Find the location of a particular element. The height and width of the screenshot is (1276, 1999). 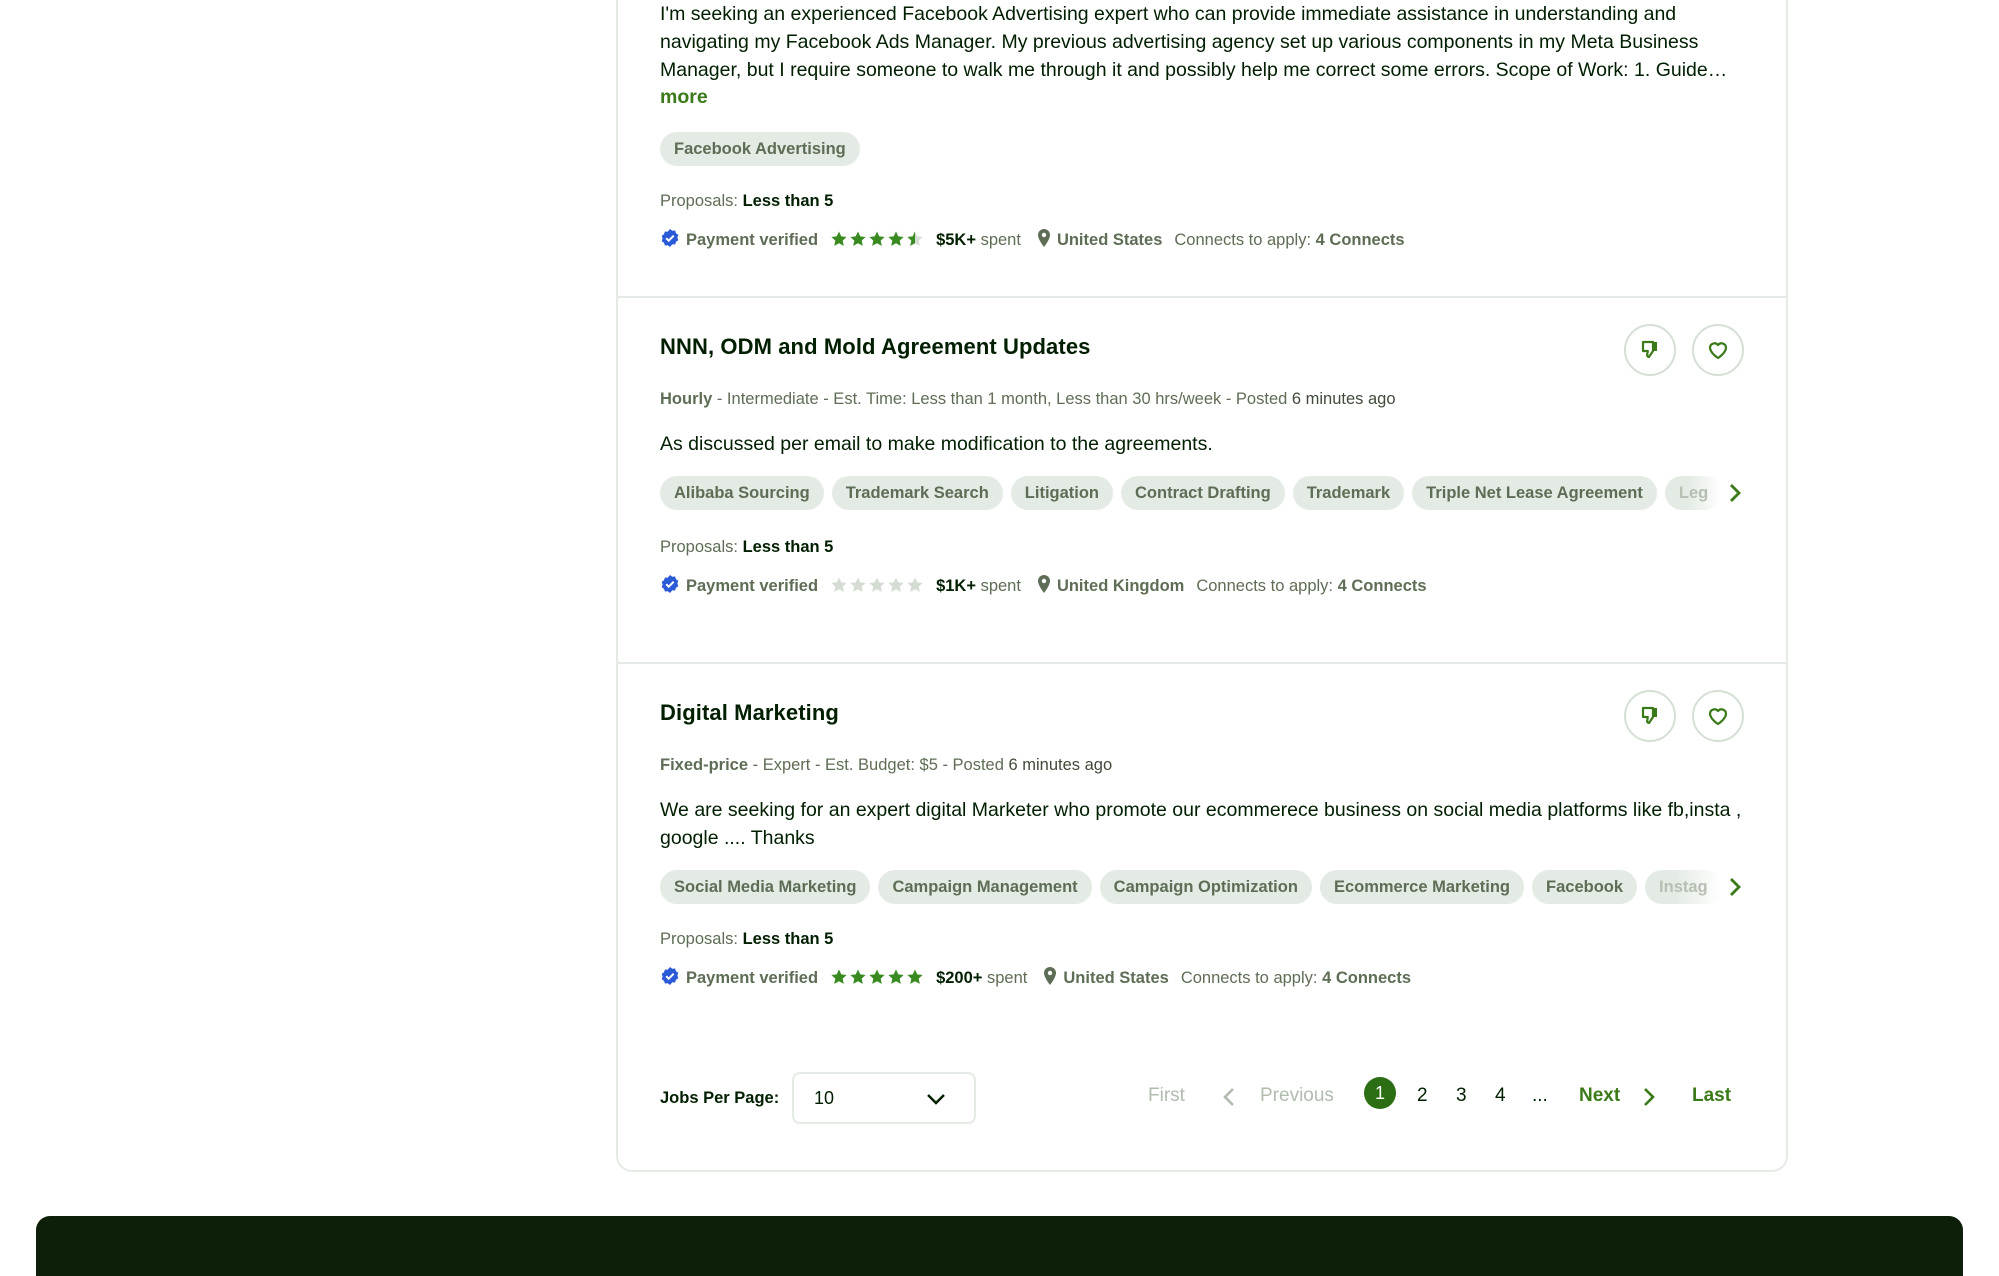

proposals-label: Proposals: is located at coordinates (699, 201).